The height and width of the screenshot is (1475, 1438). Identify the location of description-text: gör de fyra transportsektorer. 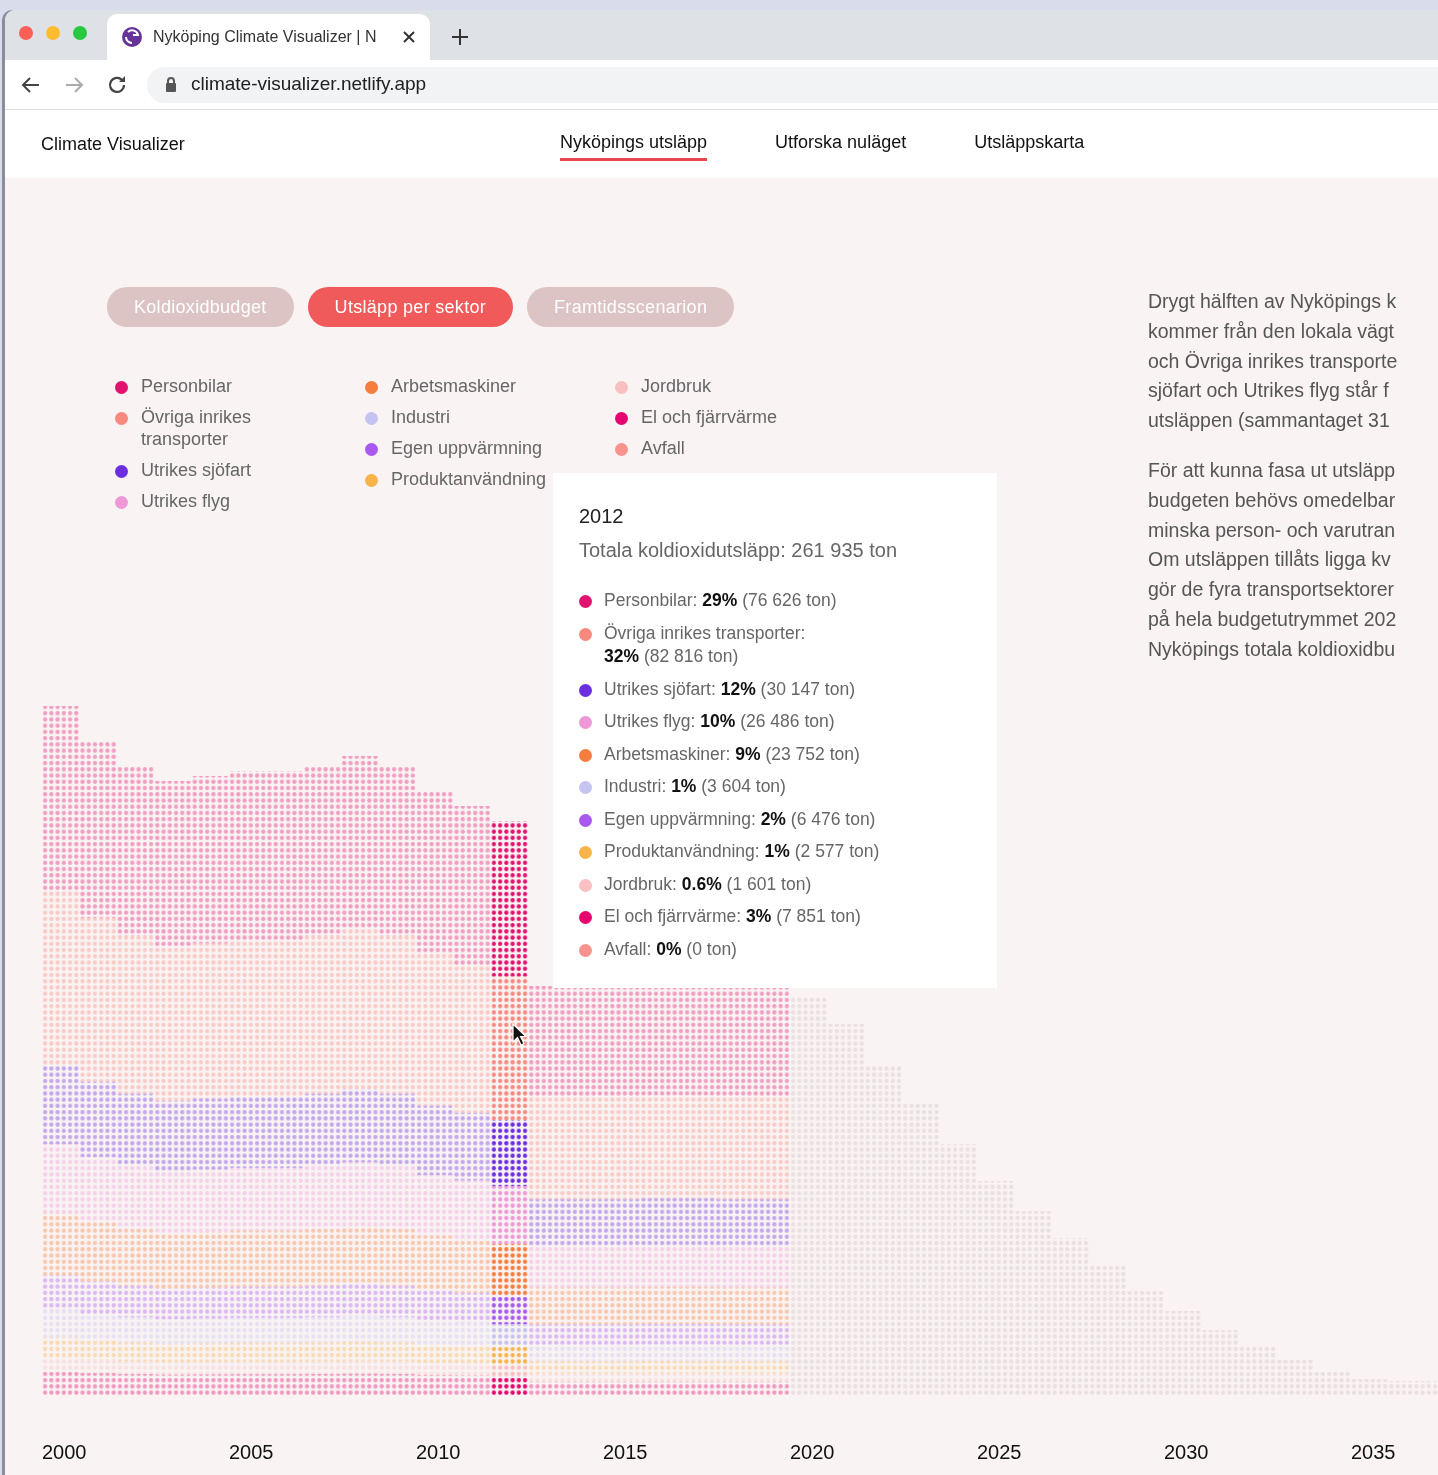
(1272, 590).